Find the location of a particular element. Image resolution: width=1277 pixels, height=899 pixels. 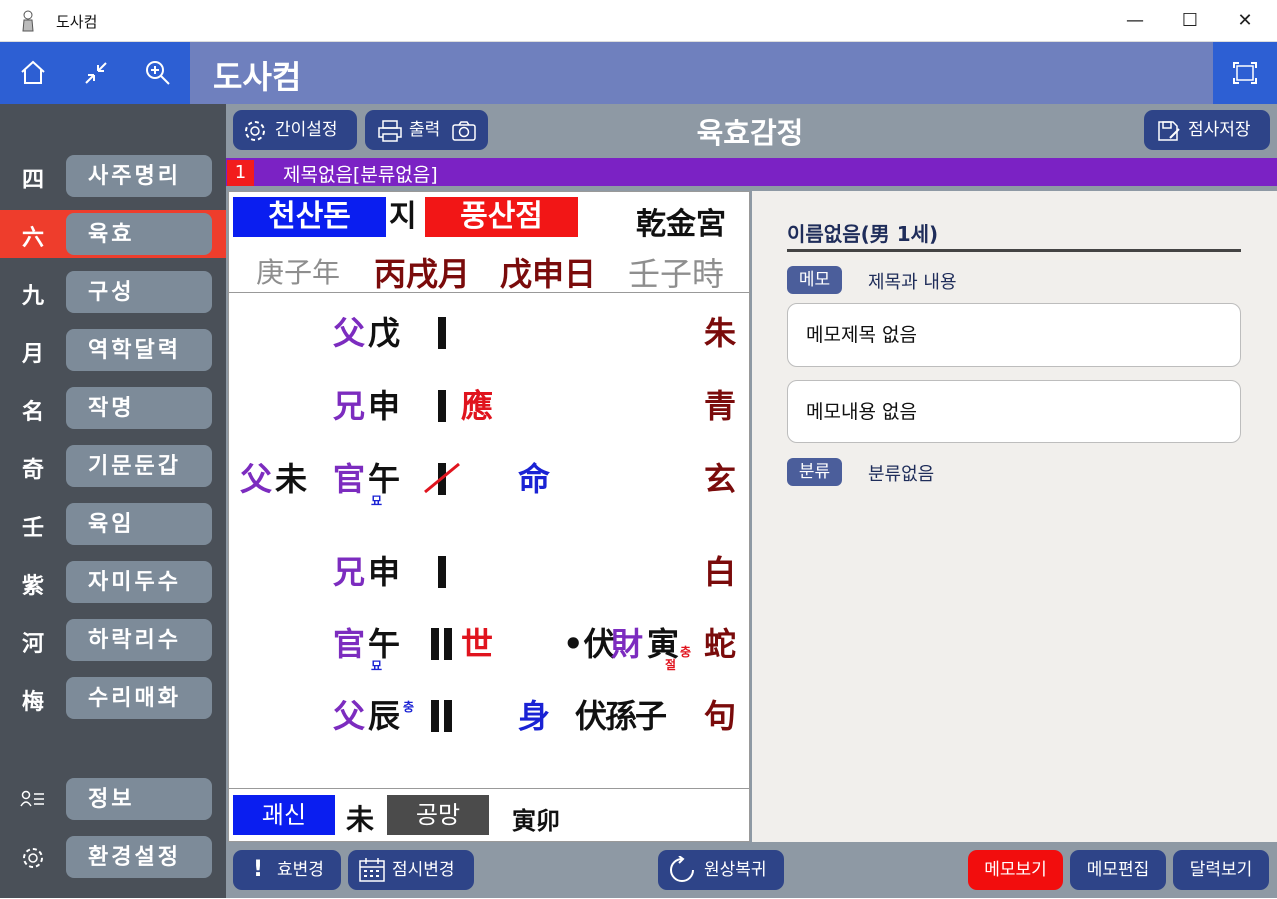

line-relation: 兄 is located at coordinates (349, 406).